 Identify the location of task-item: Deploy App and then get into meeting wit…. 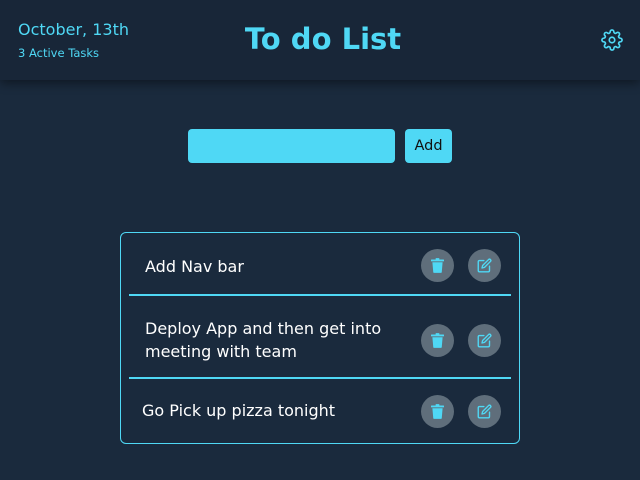
(320, 337).